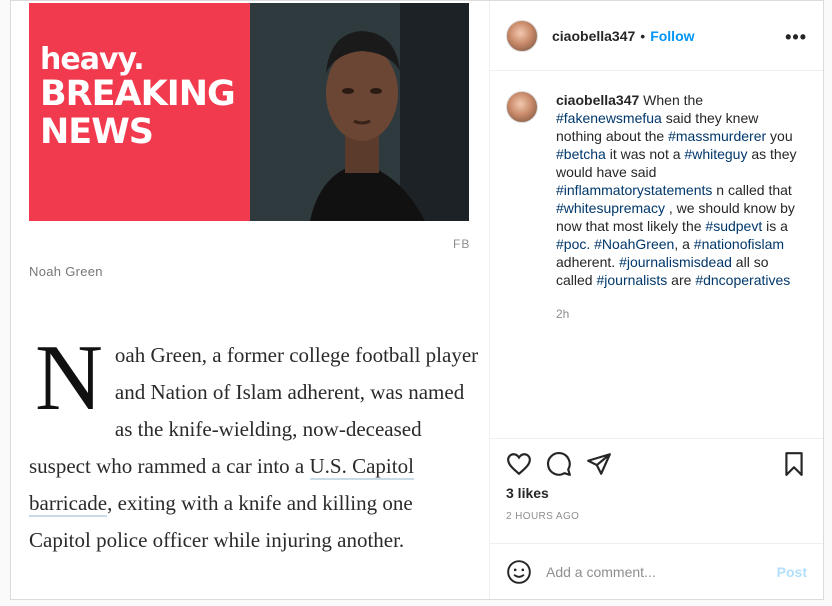  I want to click on hashtag-link: #fakenewsmefua, so click(609, 118).